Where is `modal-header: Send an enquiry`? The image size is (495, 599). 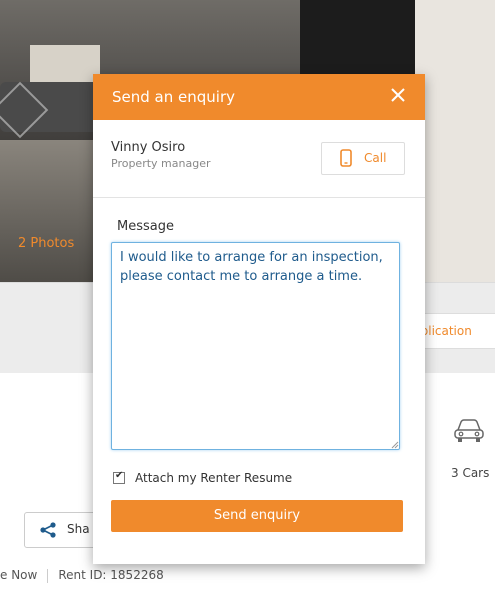
modal-header: Send an enquiry is located at coordinates (259, 97).